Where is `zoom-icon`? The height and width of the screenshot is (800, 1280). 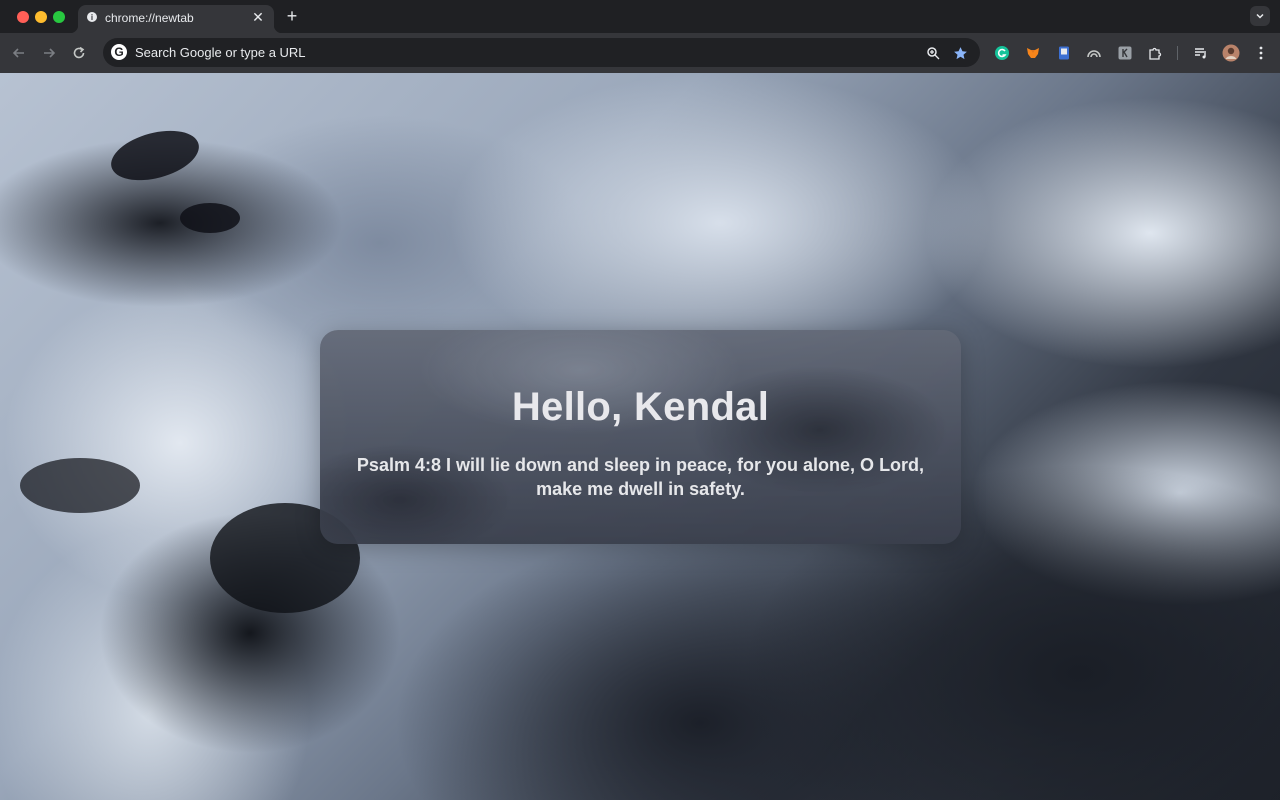 zoom-icon is located at coordinates (933, 53).